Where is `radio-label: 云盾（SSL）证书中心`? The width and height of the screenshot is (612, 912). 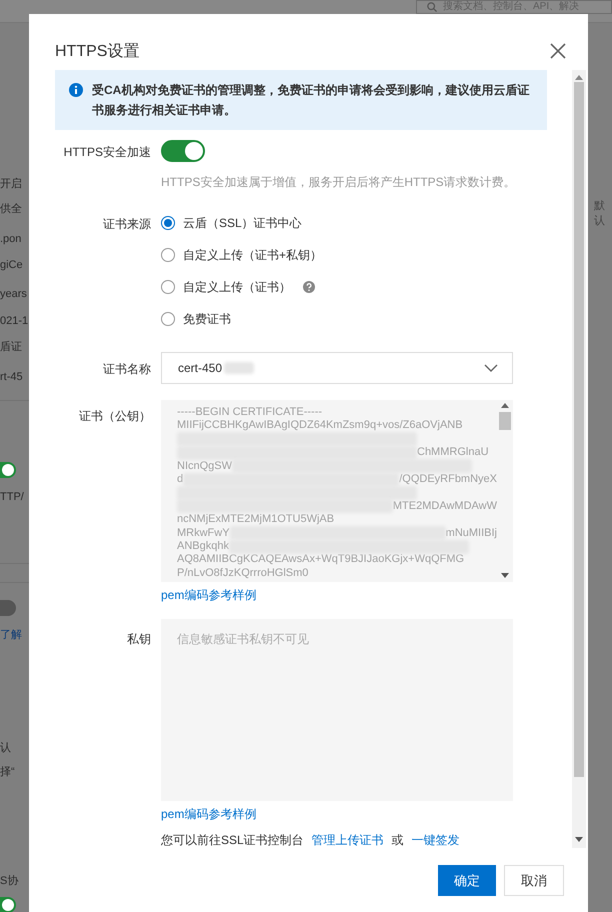
radio-label: 云盾（SSL）证书中心 is located at coordinates (242, 223).